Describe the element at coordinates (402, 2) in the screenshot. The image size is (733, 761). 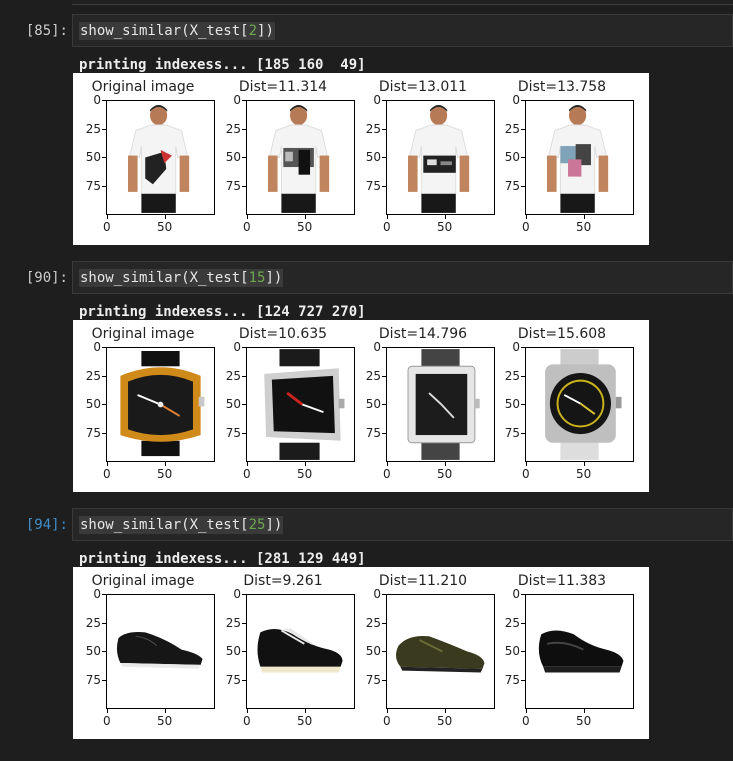
I see `previous-output-edge` at that location.